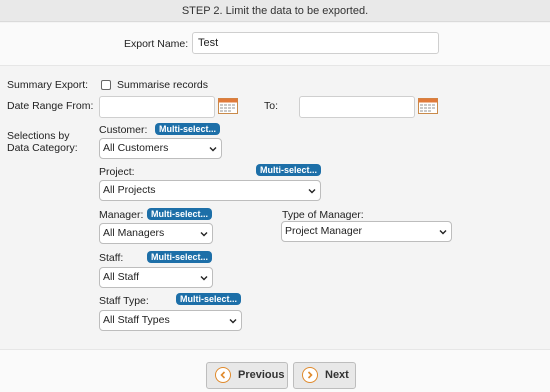 This screenshot has height=392, width=550. I want to click on next-button: Next, so click(324, 375).